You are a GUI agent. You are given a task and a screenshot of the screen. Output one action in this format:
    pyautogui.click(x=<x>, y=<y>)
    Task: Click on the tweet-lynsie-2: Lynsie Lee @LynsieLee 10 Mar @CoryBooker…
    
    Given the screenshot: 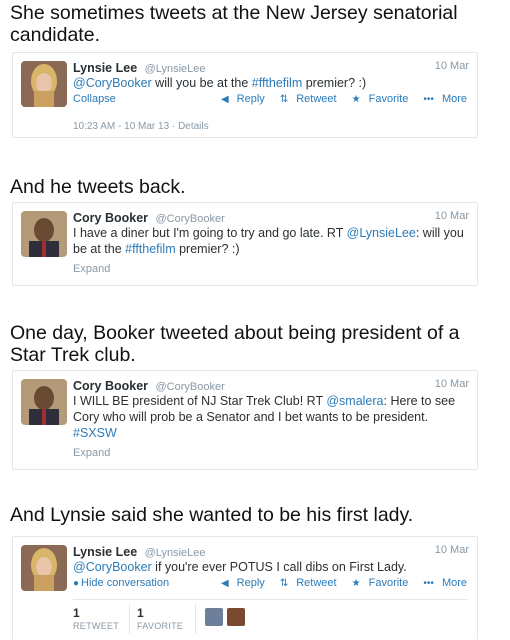 What is the action you would take?
    pyautogui.click(x=245, y=588)
    